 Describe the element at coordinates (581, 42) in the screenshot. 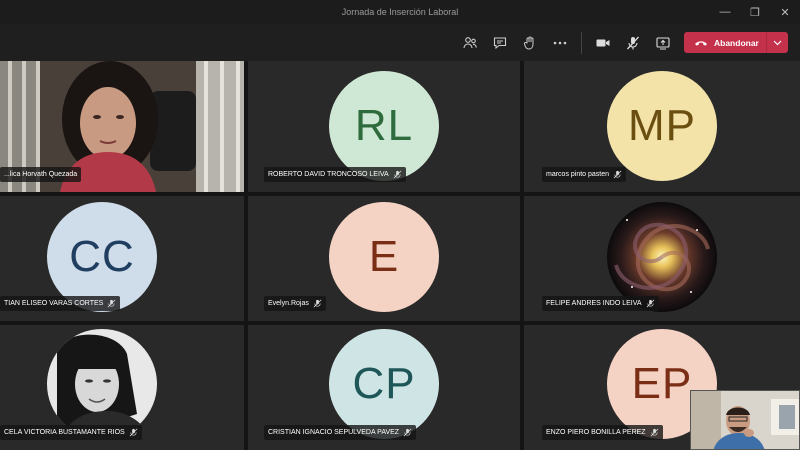

I see `toolbar-divider` at that location.